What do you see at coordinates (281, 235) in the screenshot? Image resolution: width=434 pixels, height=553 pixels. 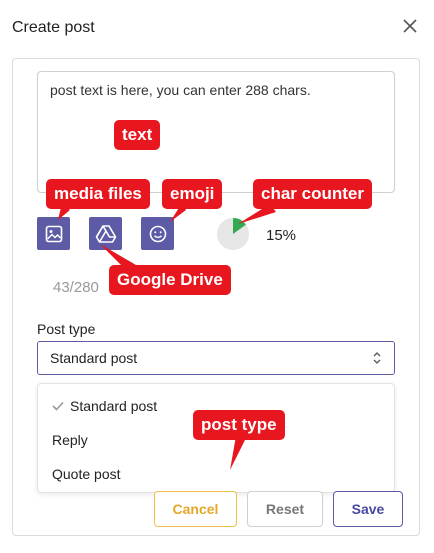 I see `char-counter-percent: 15%` at bounding box center [281, 235].